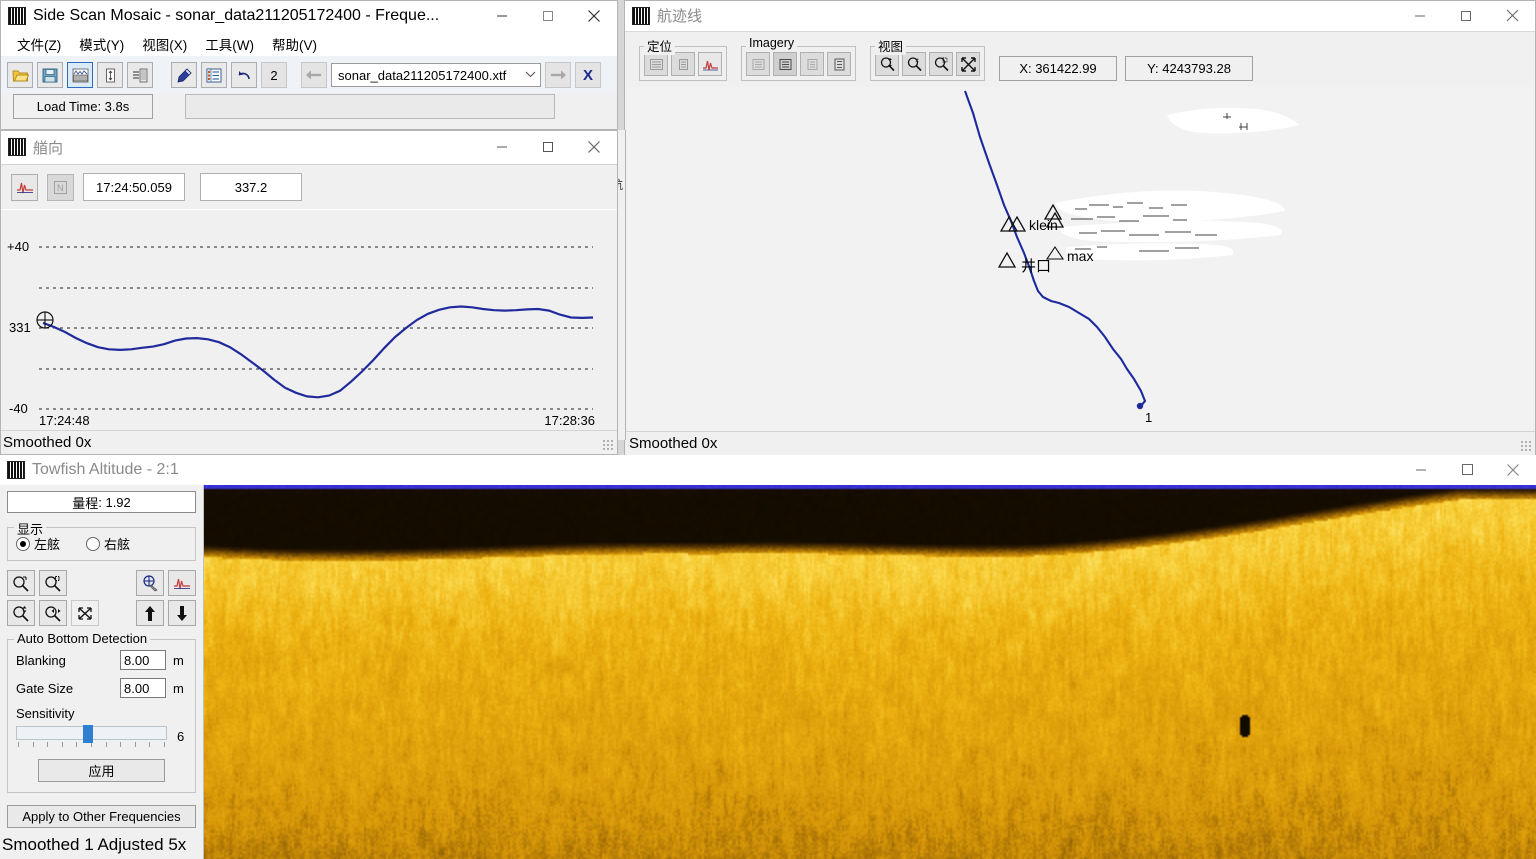  What do you see at coordinates (229, 44) in the screenshot?
I see `menu-tools: 工具(W)` at bounding box center [229, 44].